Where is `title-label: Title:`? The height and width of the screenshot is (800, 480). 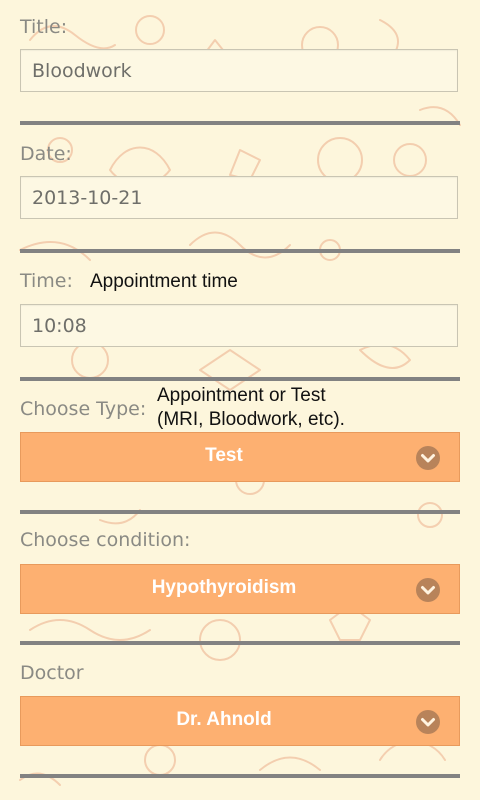
title-label: Title: is located at coordinates (44, 27).